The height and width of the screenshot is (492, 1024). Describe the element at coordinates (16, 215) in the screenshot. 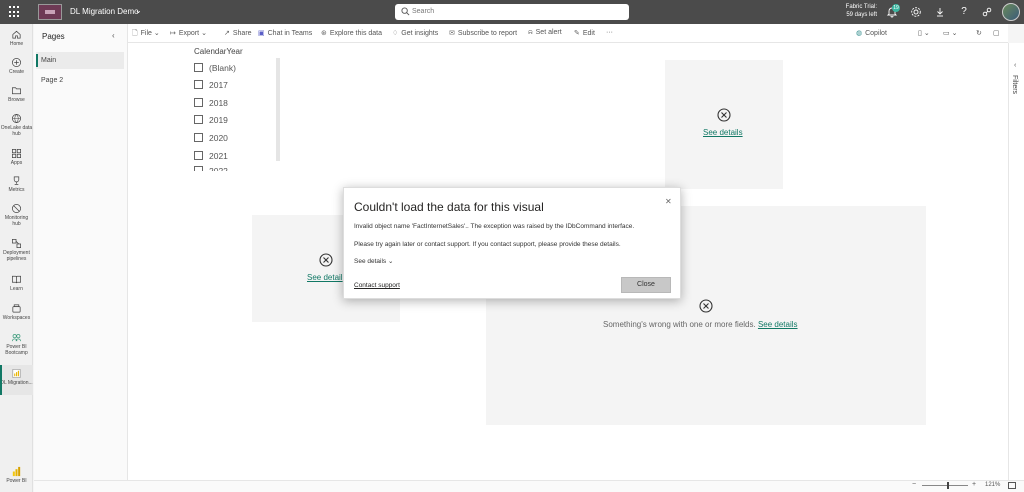

I see `nav-item-monitoring: Monitoring hub` at that location.